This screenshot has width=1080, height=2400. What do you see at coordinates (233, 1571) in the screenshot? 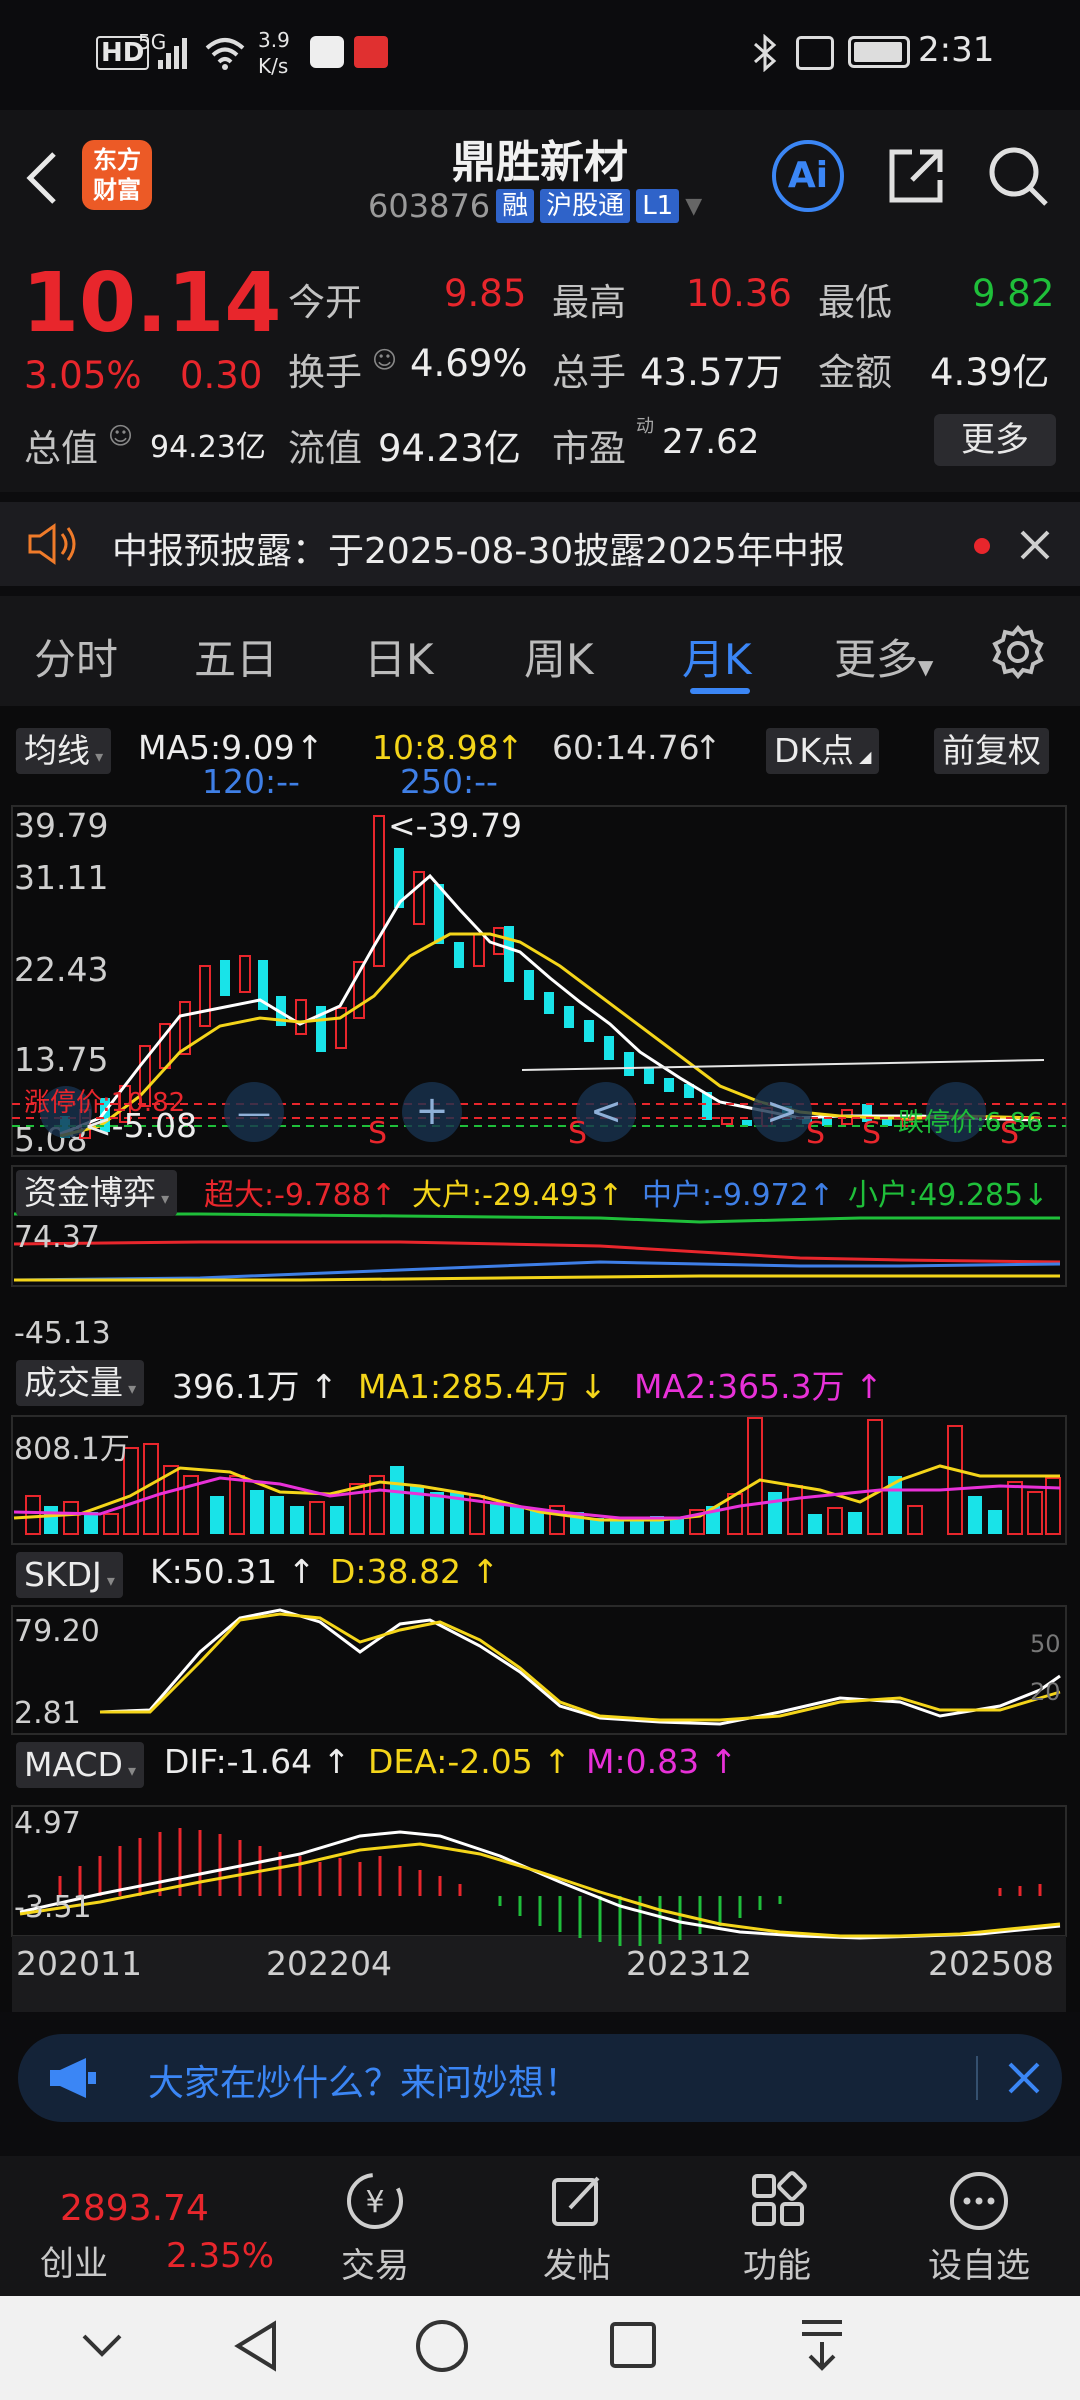
I see `skdj-k: K:50.31 ↑` at bounding box center [233, 1571].